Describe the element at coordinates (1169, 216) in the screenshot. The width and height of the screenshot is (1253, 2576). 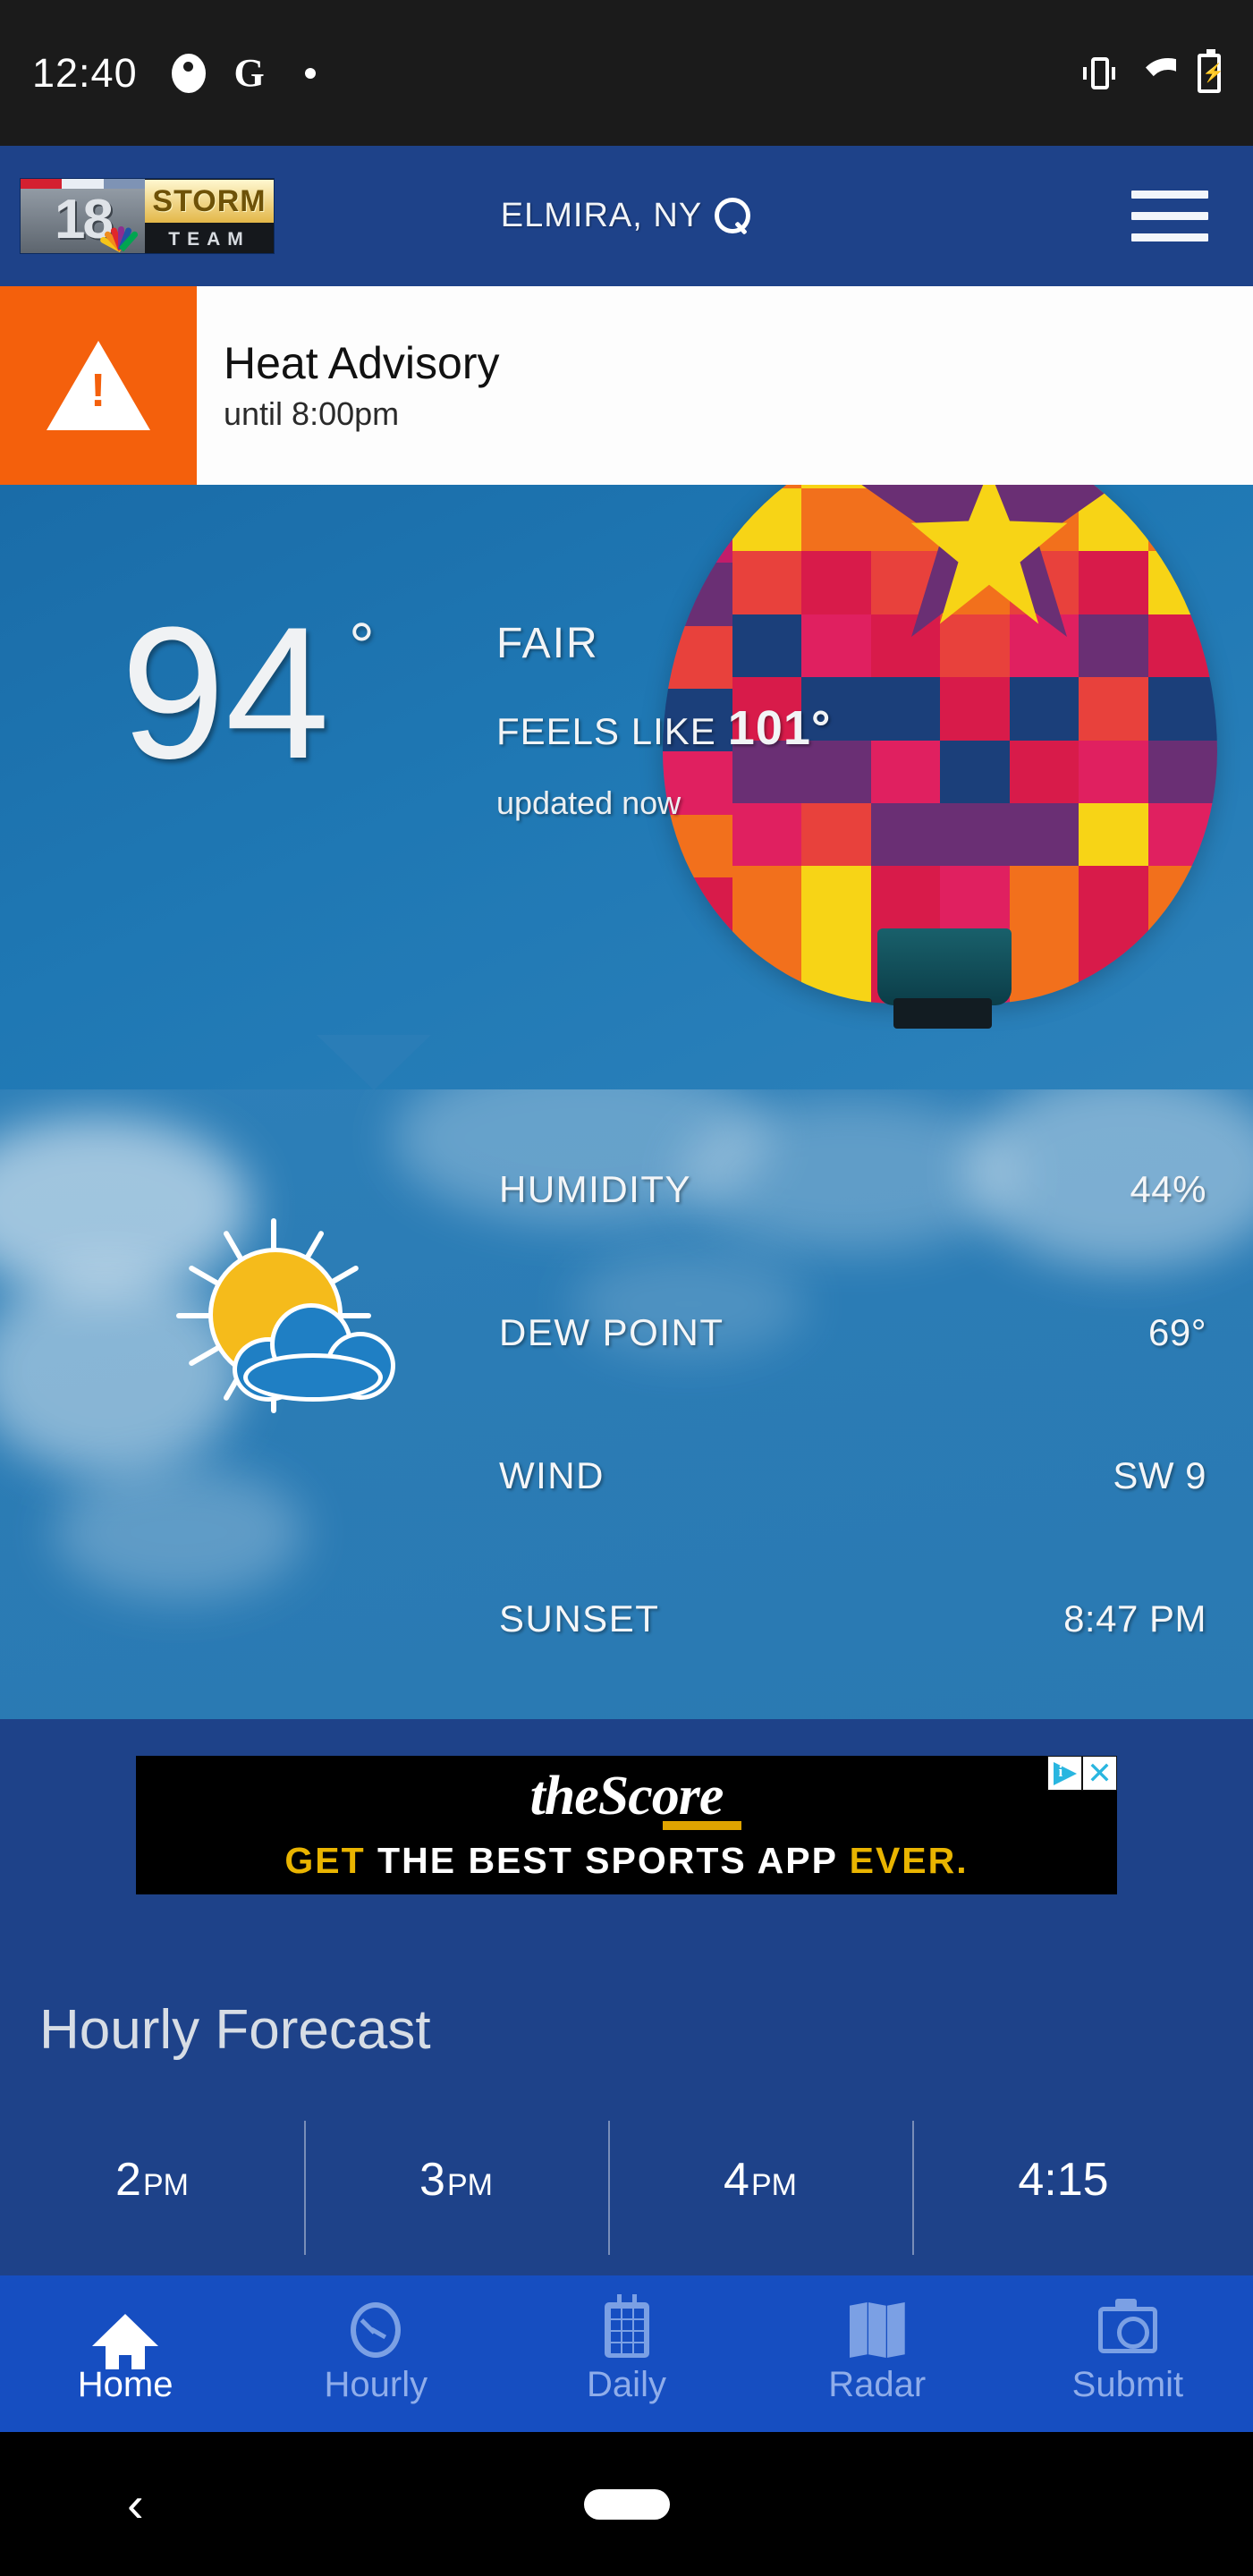
I see `hamburger-menu-icon` at that location.